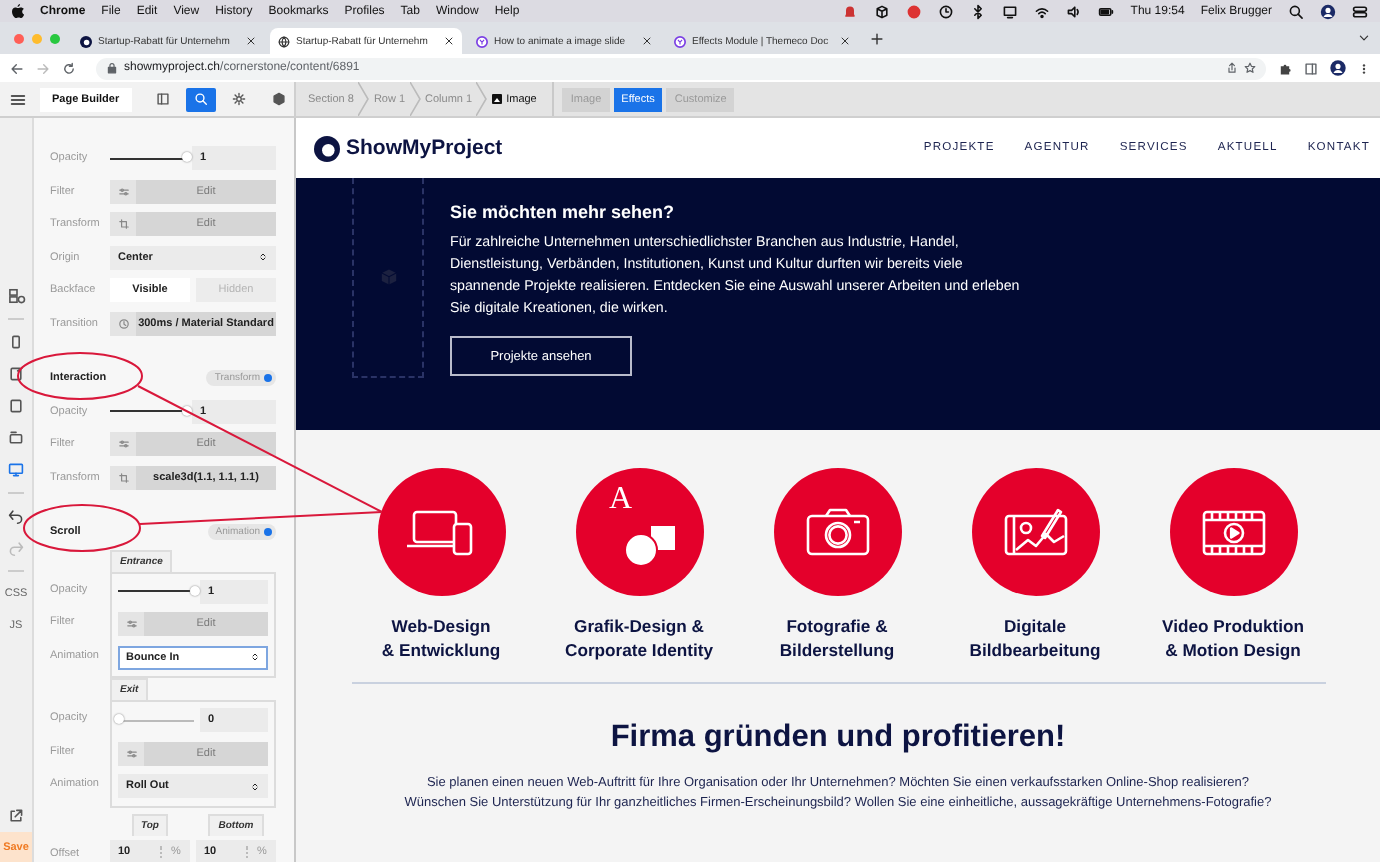 This screenshot has height=862, width=1380. I want to click on service-title: Grafik-Design & Corporate Identity, so click(638, 638).